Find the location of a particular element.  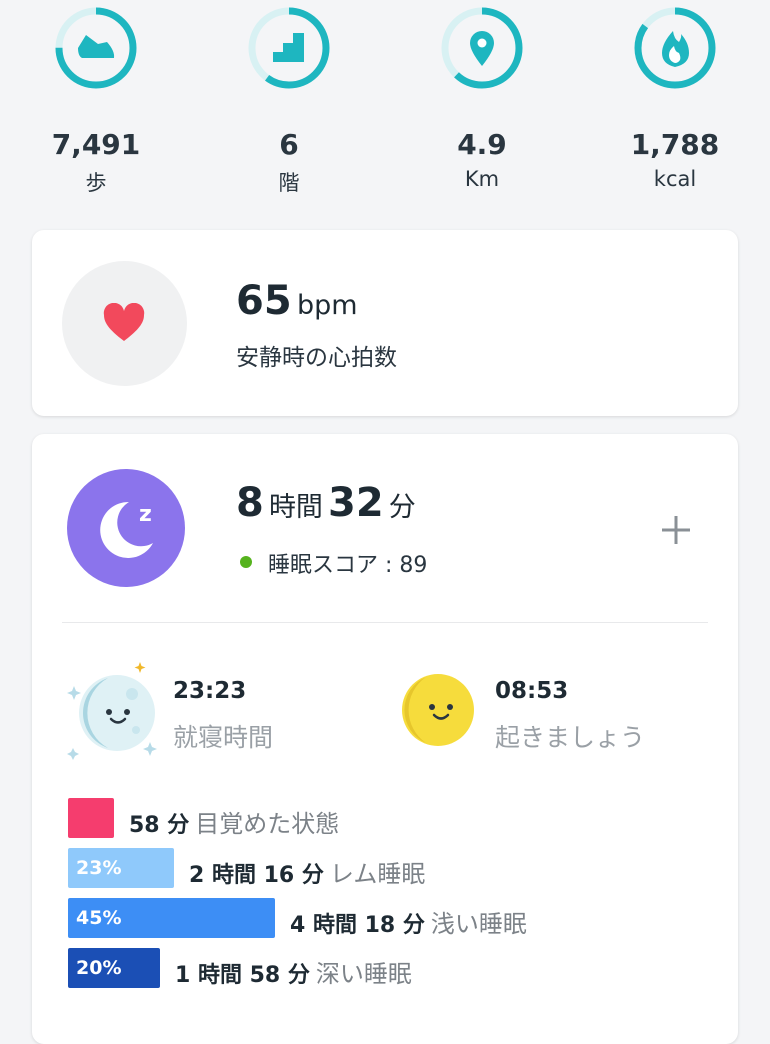

calories-unit: kcal is located at coordinates (675, 179).